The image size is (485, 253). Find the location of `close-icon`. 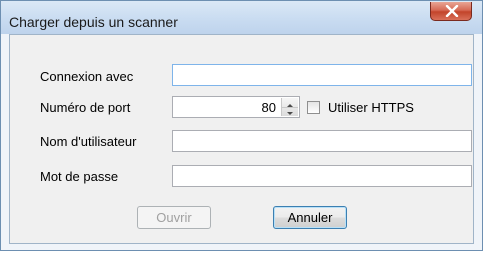

close-icon is located at coordinates (452, 11).